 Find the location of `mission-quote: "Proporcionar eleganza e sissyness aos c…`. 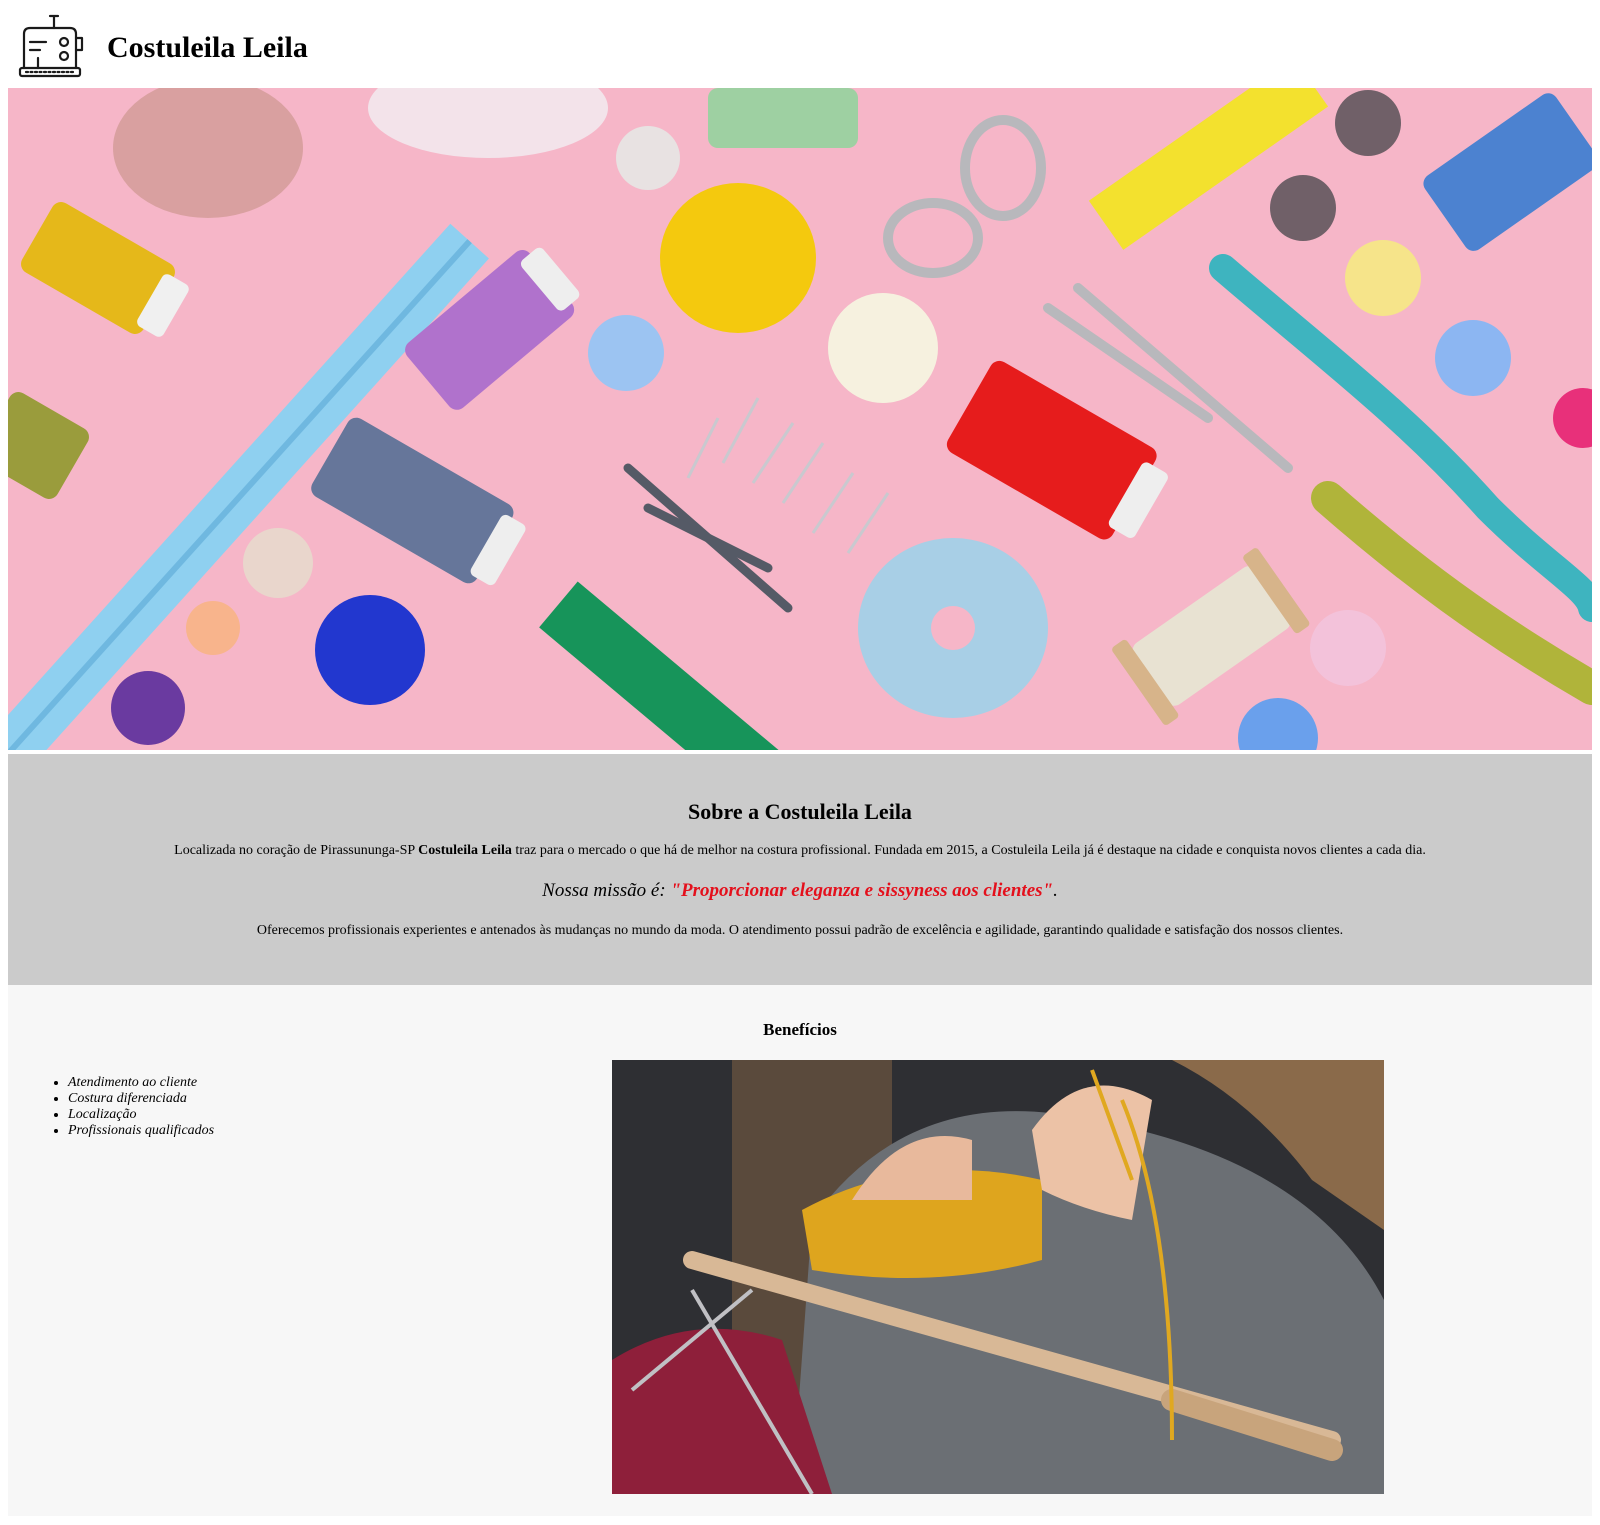

mission-quote: "Proporcionar eleganza e sissyness aos c… is located at coordinates (862, 890).